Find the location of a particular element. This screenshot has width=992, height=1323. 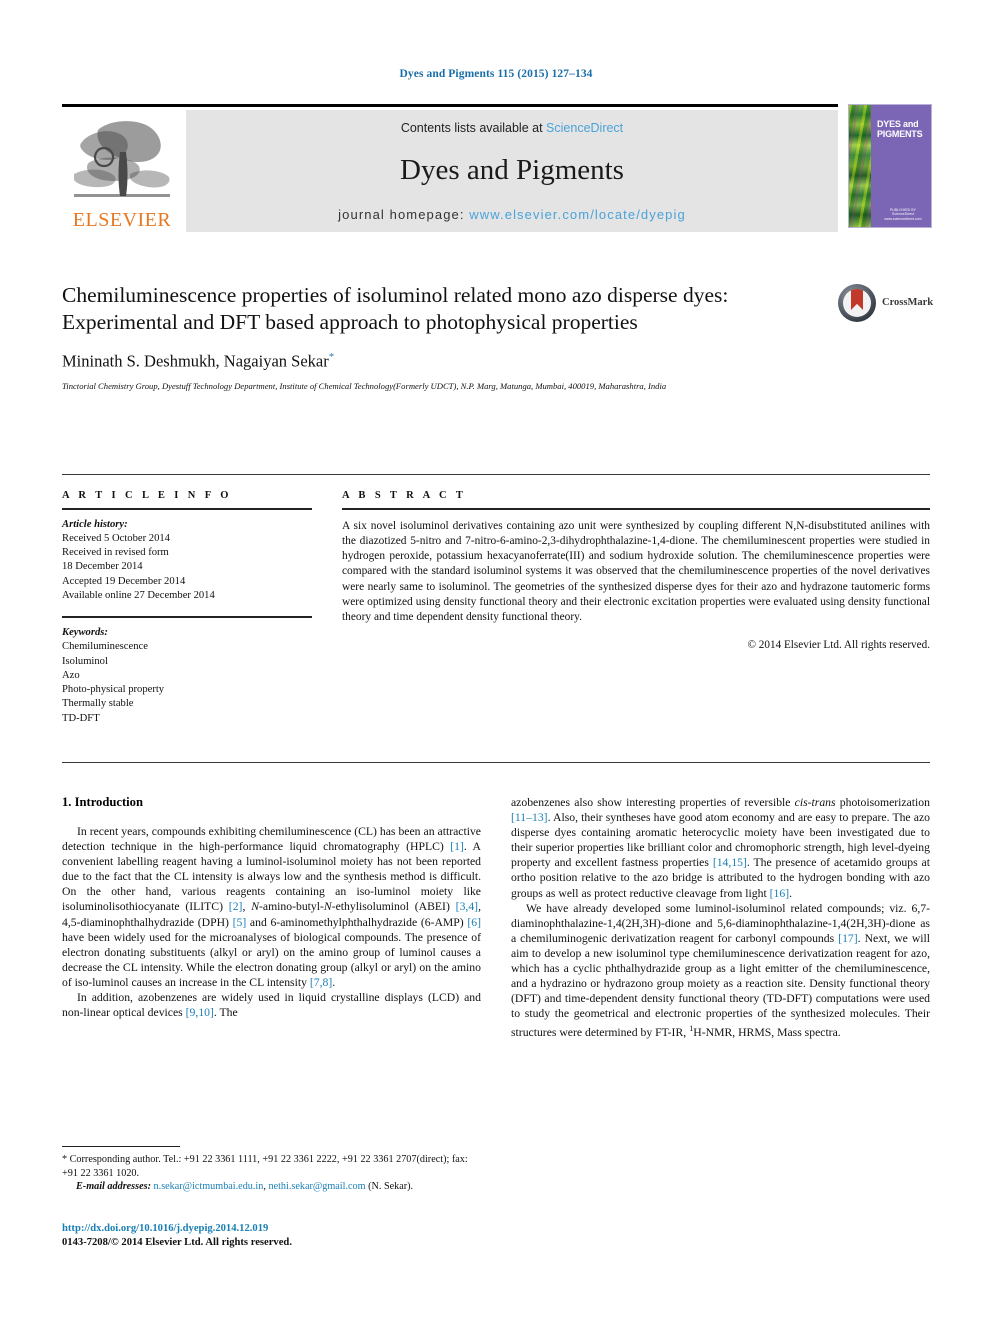

crossmark-label: CrossMark is located at coordinates (908, 302).